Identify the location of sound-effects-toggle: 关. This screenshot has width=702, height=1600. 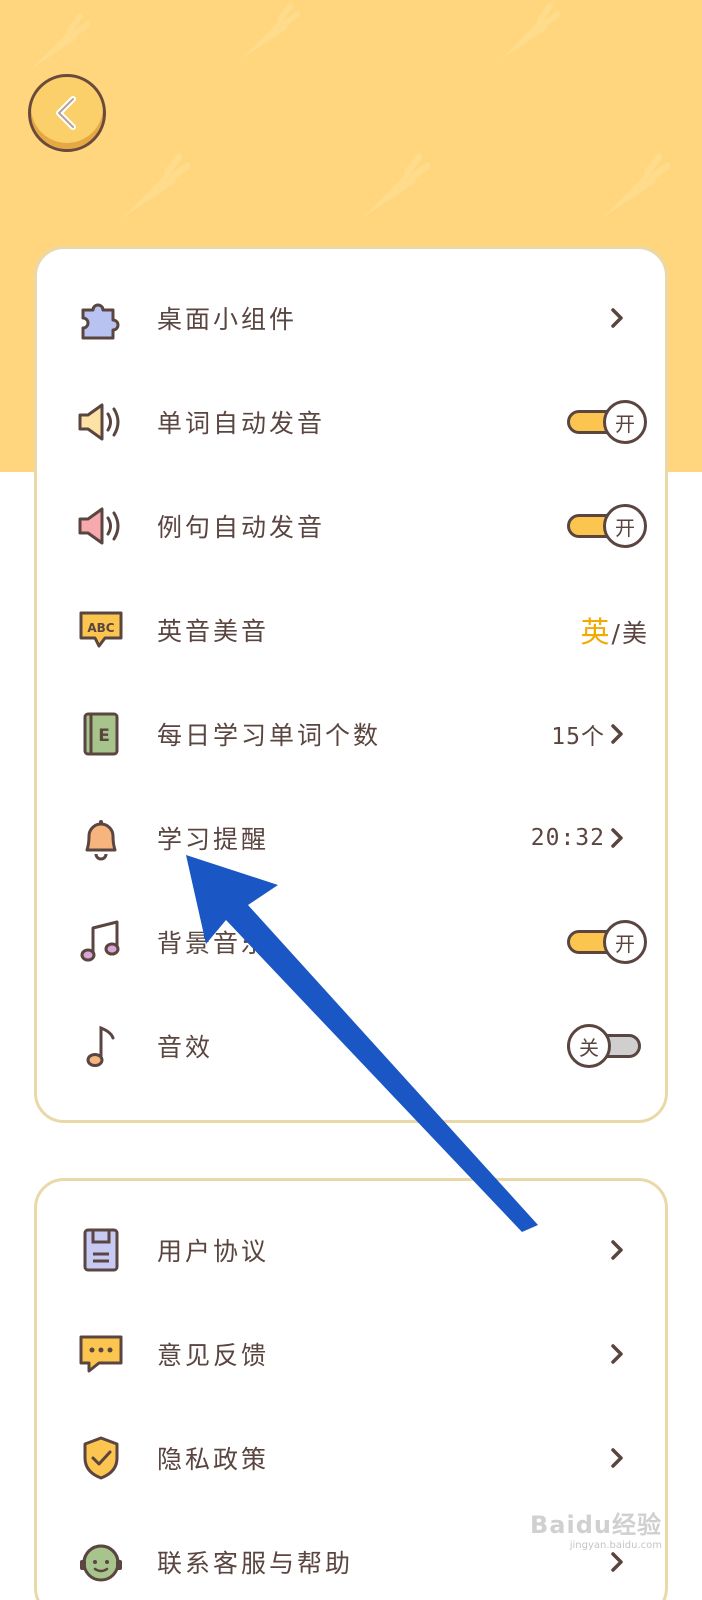
(607, 1046).